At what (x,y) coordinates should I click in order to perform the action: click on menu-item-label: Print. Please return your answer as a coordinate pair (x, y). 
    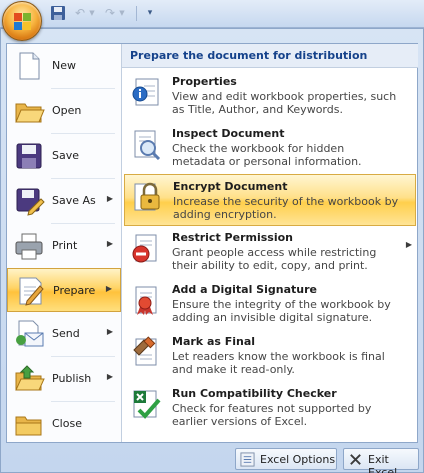
    Looking at the image, I should click on (65, 245).